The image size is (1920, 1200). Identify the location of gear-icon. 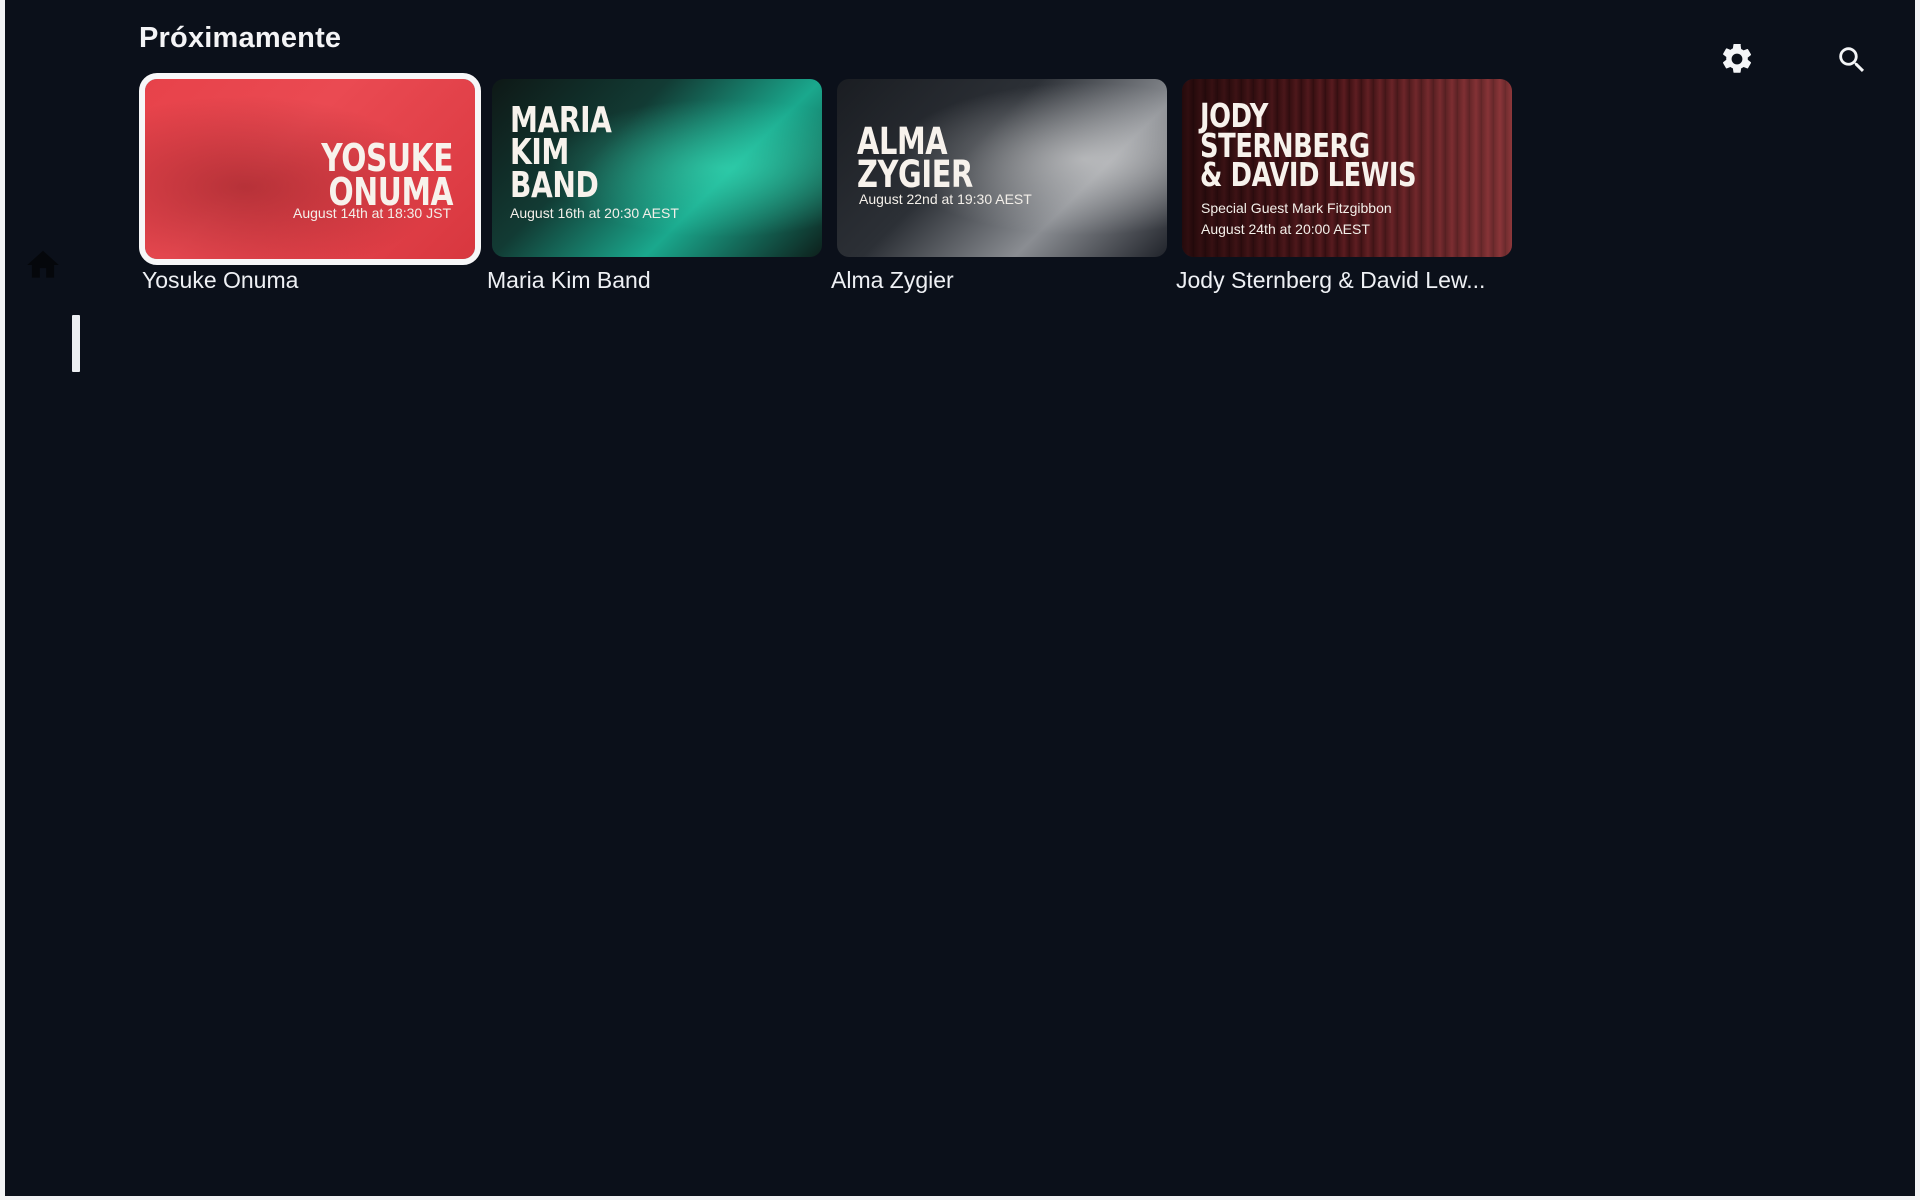
(1737, 58).